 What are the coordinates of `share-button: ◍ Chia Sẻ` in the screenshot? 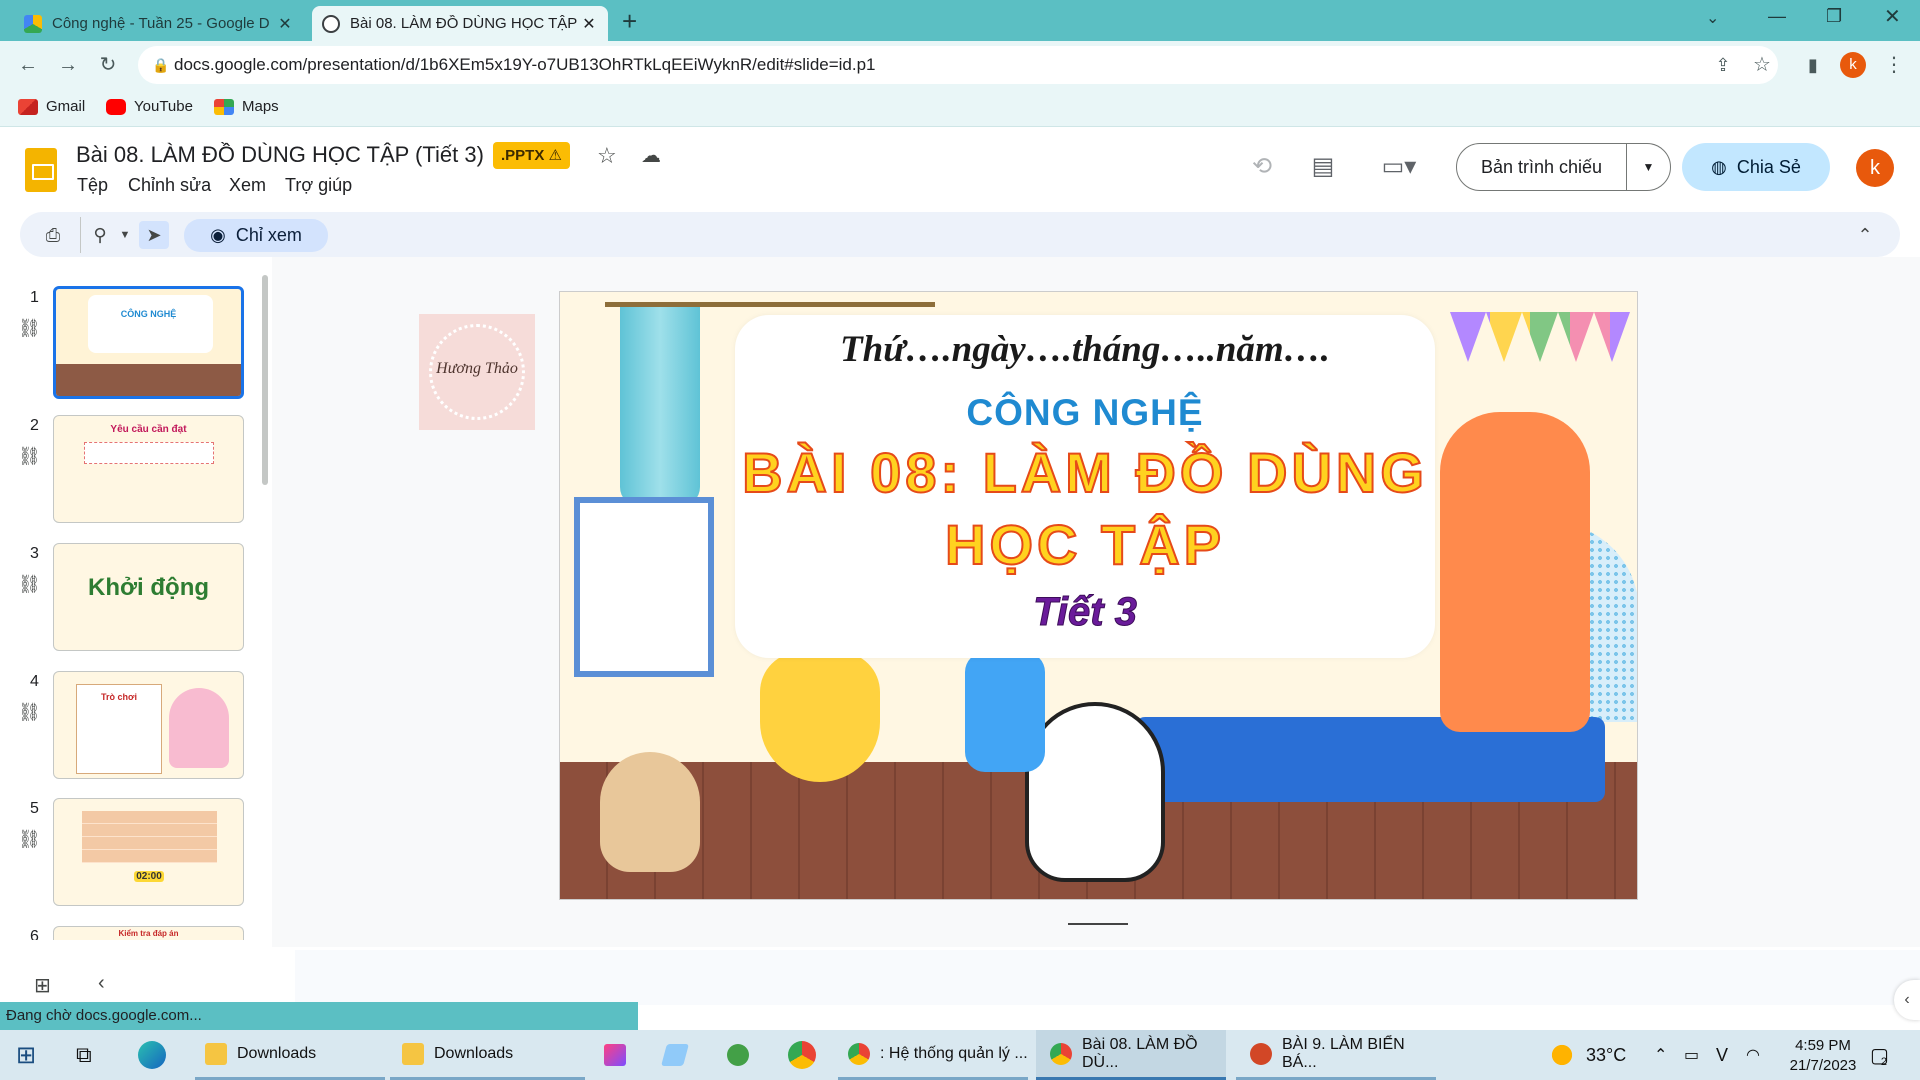 It's located at (1756, 167).